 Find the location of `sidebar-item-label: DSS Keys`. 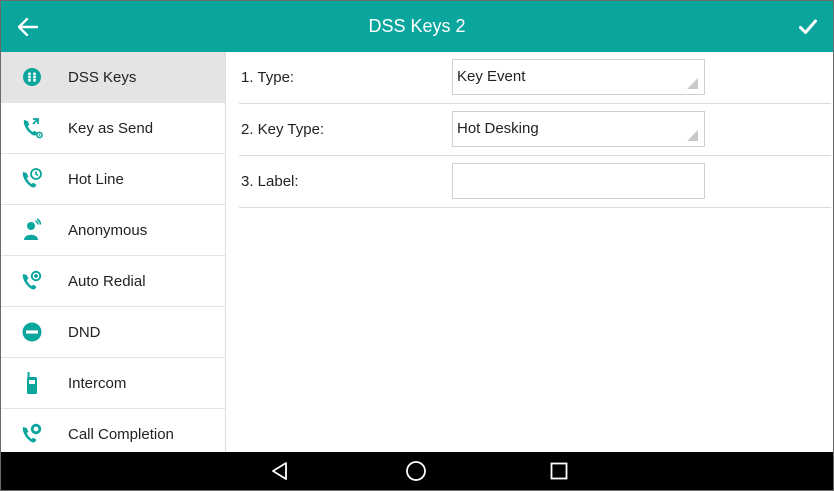

sidebar-item-label: DSS Keys is located at coordinates (102, 77).